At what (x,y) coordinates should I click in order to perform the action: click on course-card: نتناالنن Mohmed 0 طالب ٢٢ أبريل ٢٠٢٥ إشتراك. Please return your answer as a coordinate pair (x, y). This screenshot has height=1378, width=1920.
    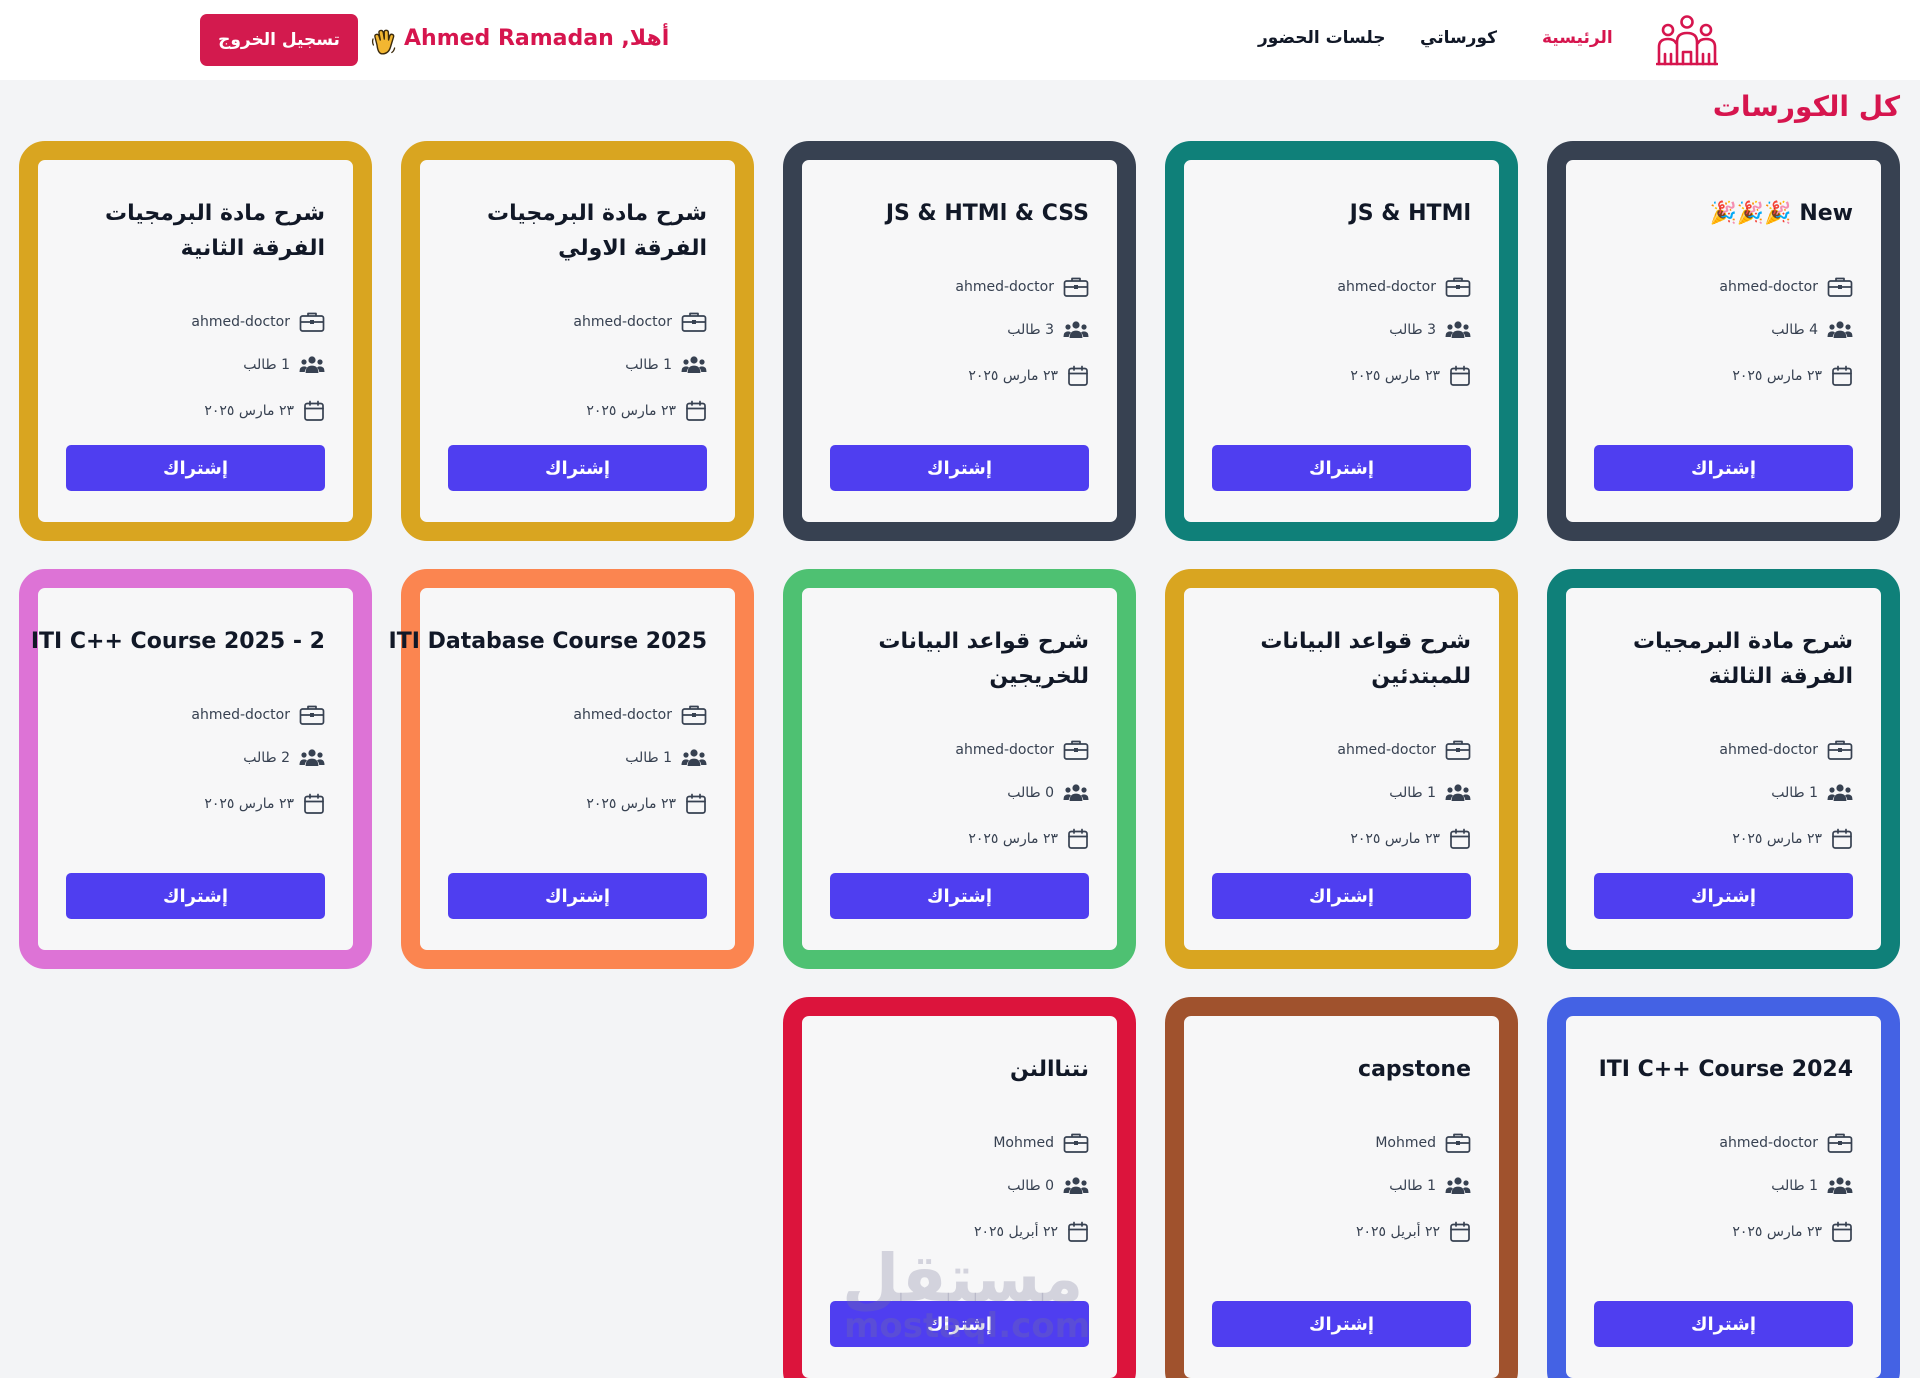
    Looking at the image, I should click on (959, 1187).